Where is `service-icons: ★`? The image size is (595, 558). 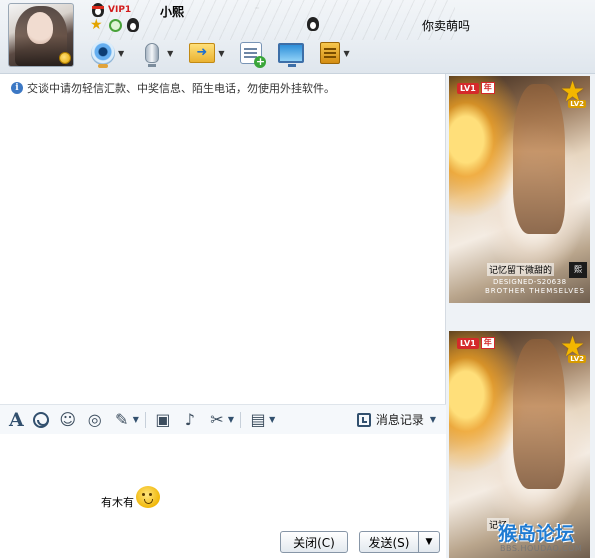 service-icons: ★ is located at coordinates (114, 25).